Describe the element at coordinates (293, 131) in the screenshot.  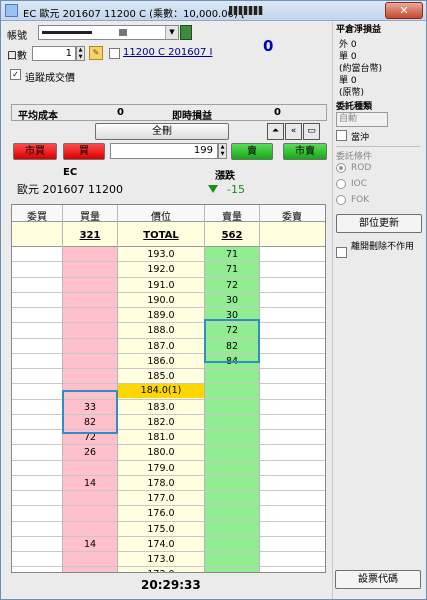
I see `center-icon: «` at that location.